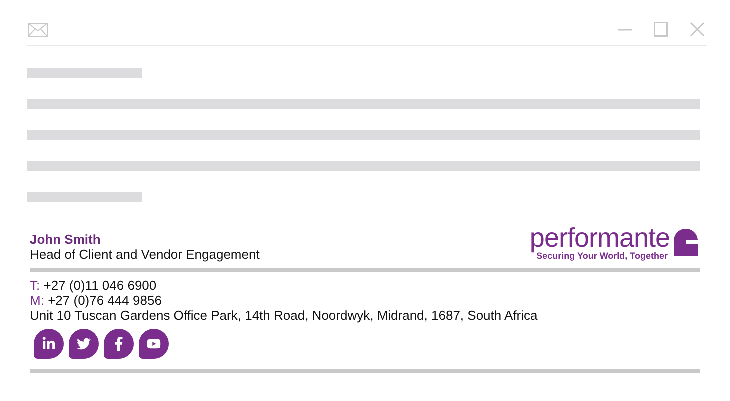  I want to click on phone-number: T: +27 (0)11 046 6900, so click(94, 285).